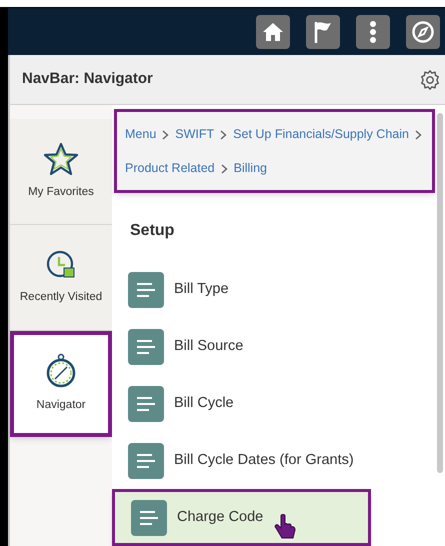 The height and width of the screenshot is (546, 445). I want to click on star-icon, so click(61, 159).